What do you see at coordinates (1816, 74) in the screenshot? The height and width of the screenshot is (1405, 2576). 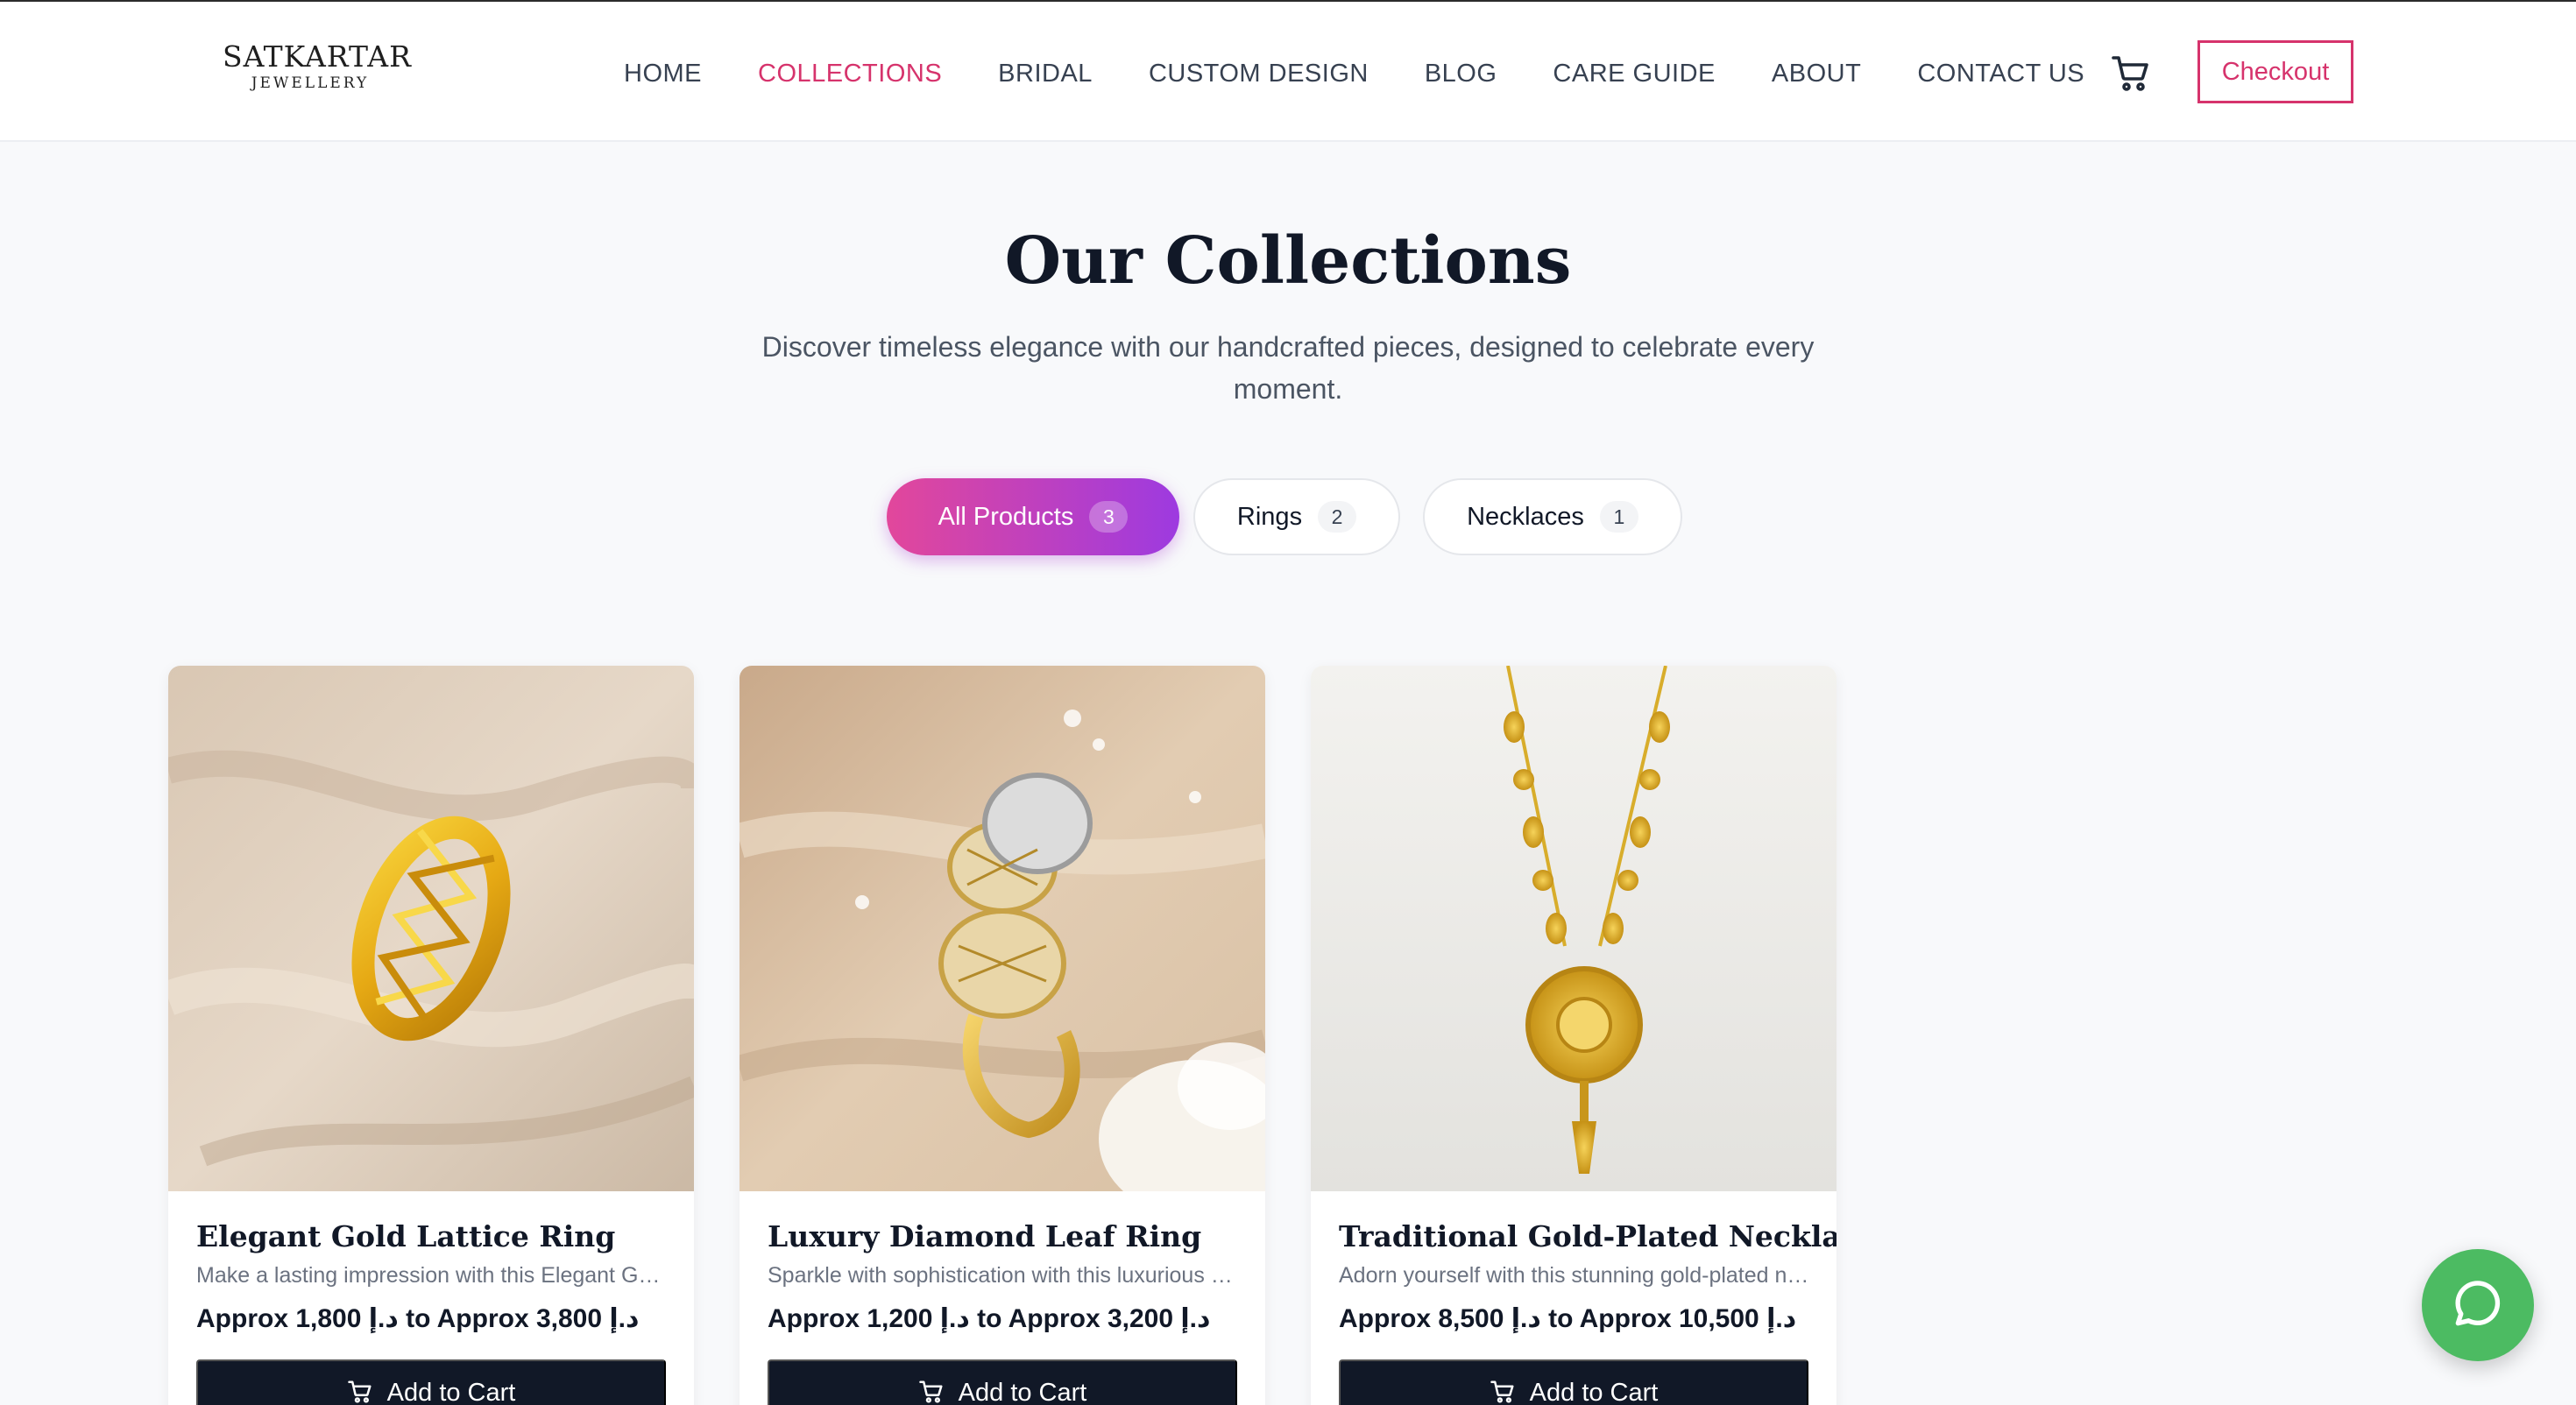 I see `nav-about: ABOUT` at bounding box center [1816, 74].